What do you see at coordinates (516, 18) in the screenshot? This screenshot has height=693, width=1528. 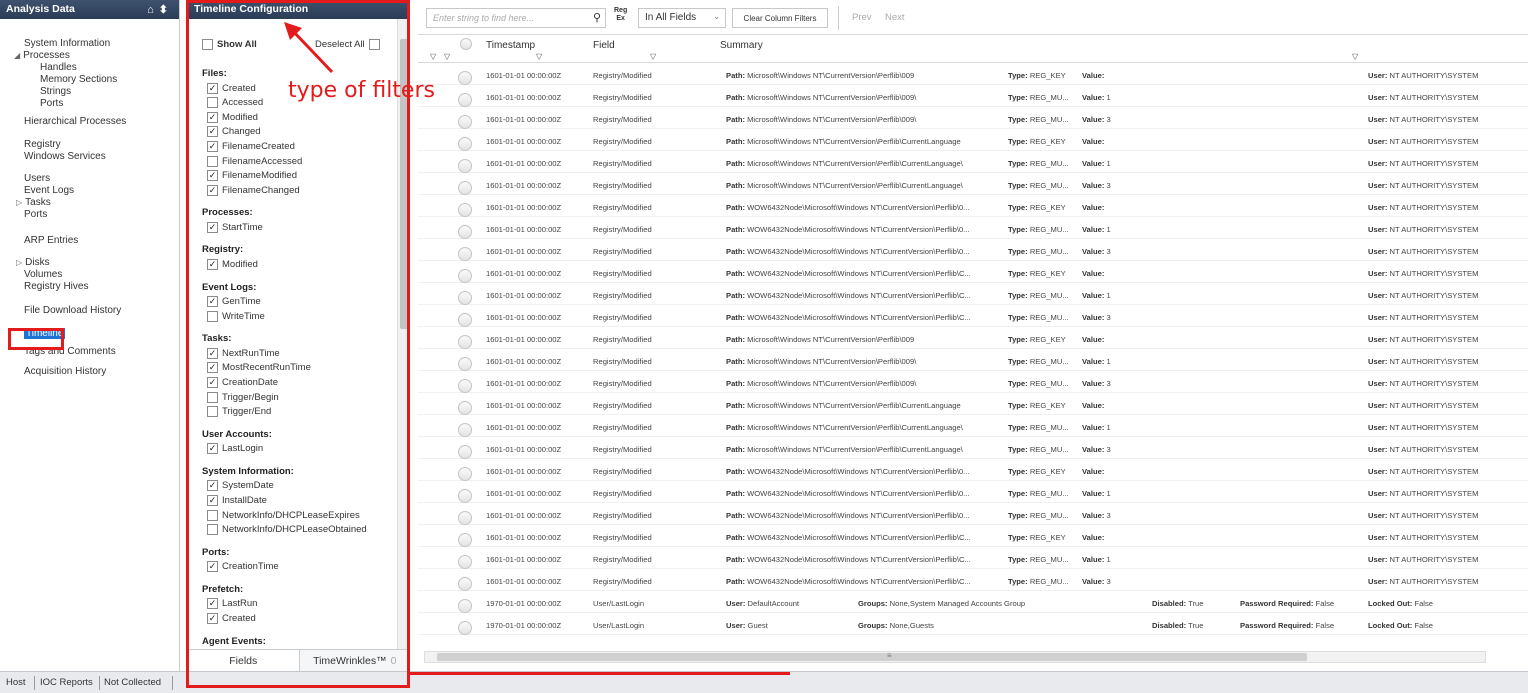 I see `search-input: Enter string to find here... ⚲` at bounding box center [516, 18].